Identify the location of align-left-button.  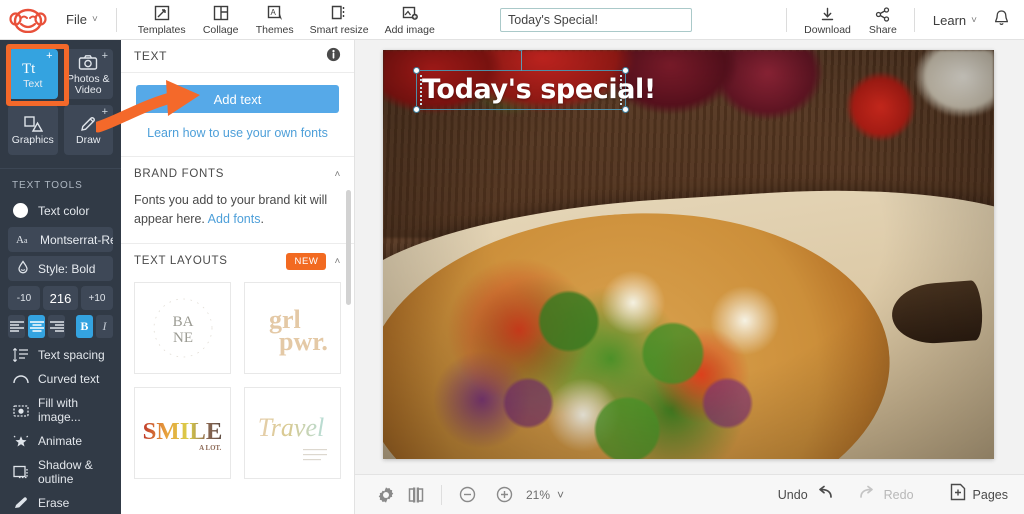
(17, 326).